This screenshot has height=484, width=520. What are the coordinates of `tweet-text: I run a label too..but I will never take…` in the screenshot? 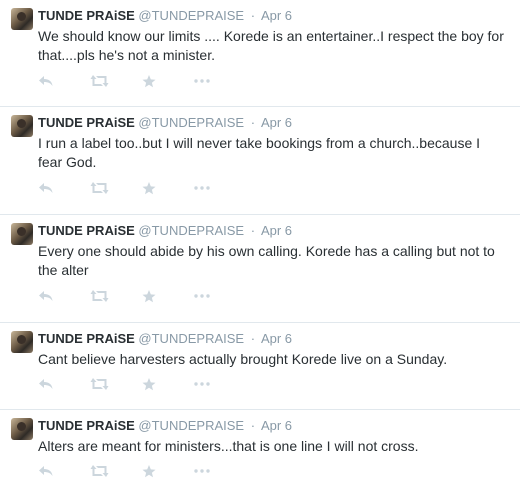 It's located at (259, 152).